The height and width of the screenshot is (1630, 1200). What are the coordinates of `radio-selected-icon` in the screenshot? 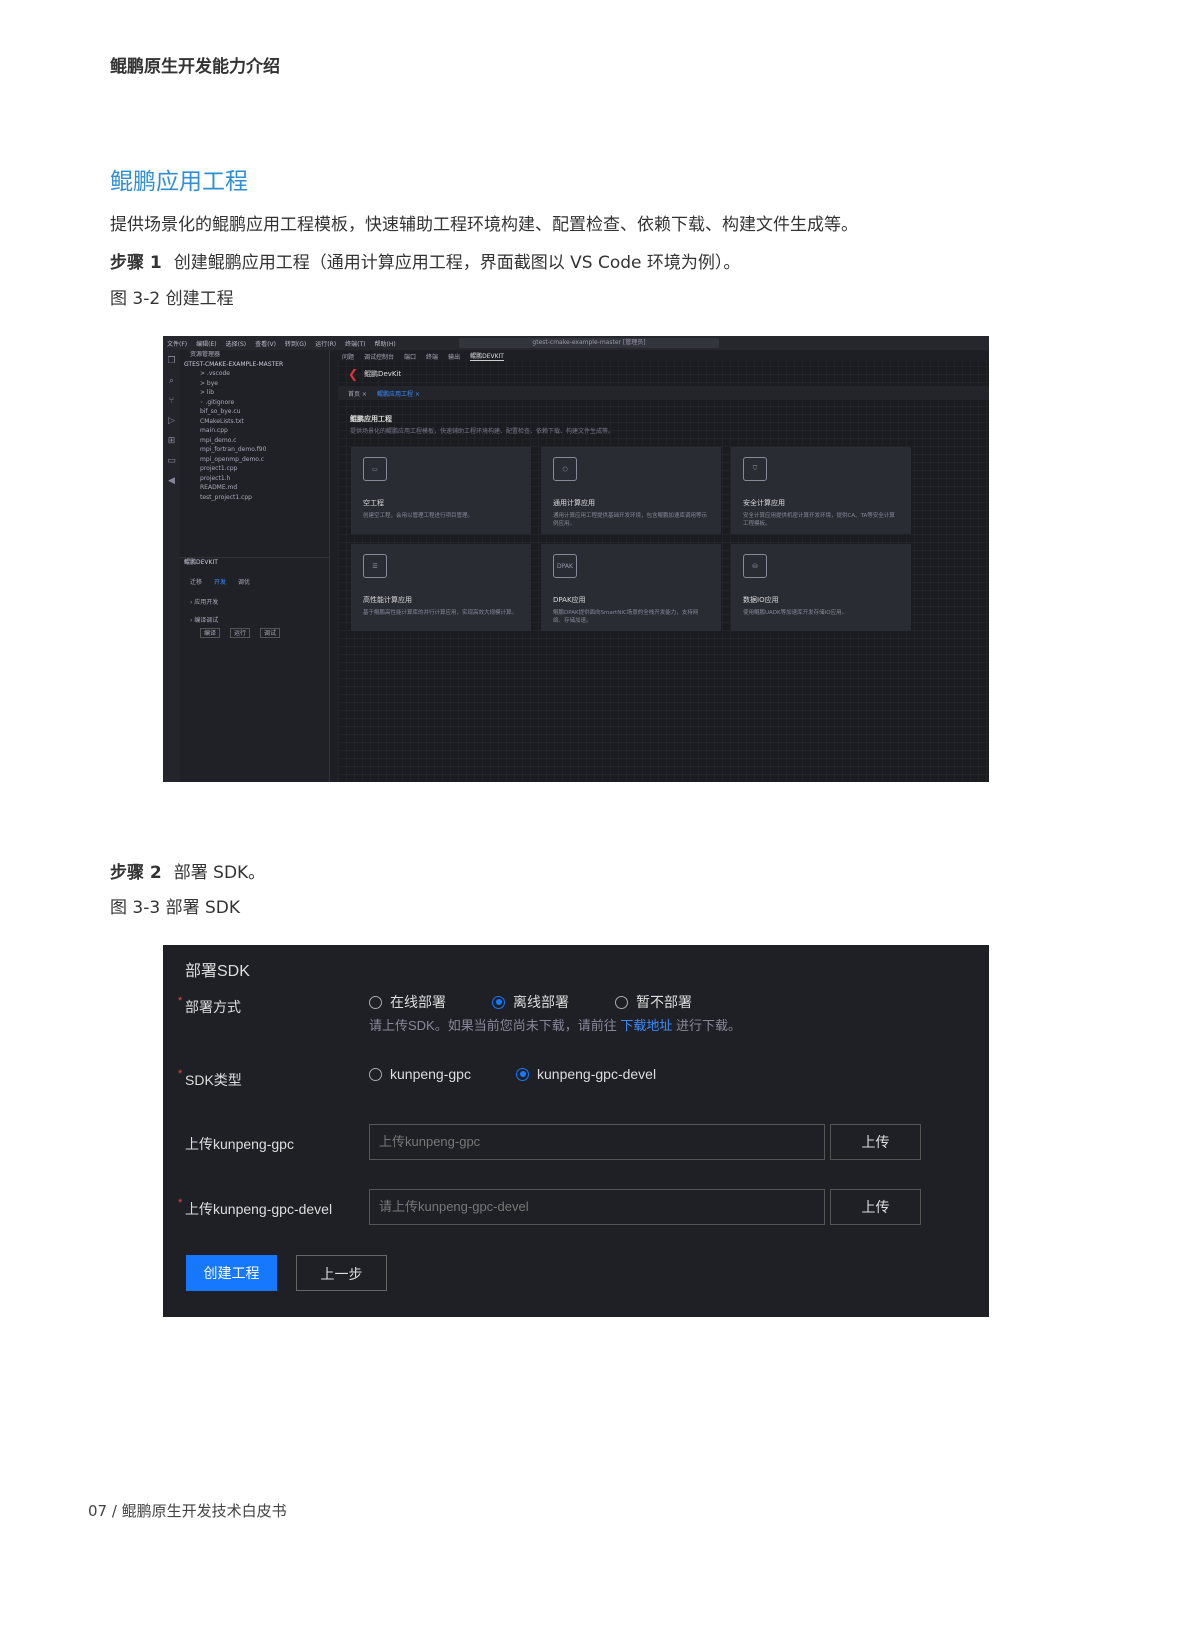 It's located at (498, 1002).